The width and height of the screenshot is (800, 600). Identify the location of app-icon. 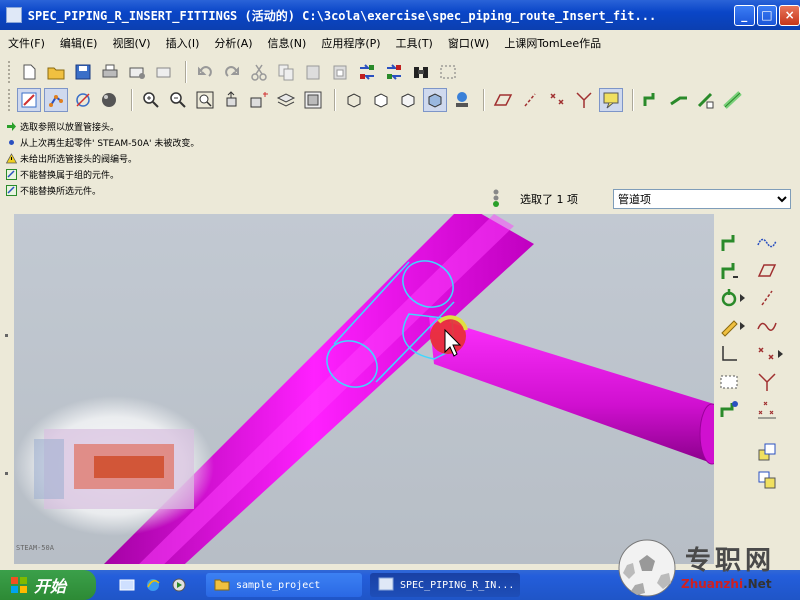
(14, 15).